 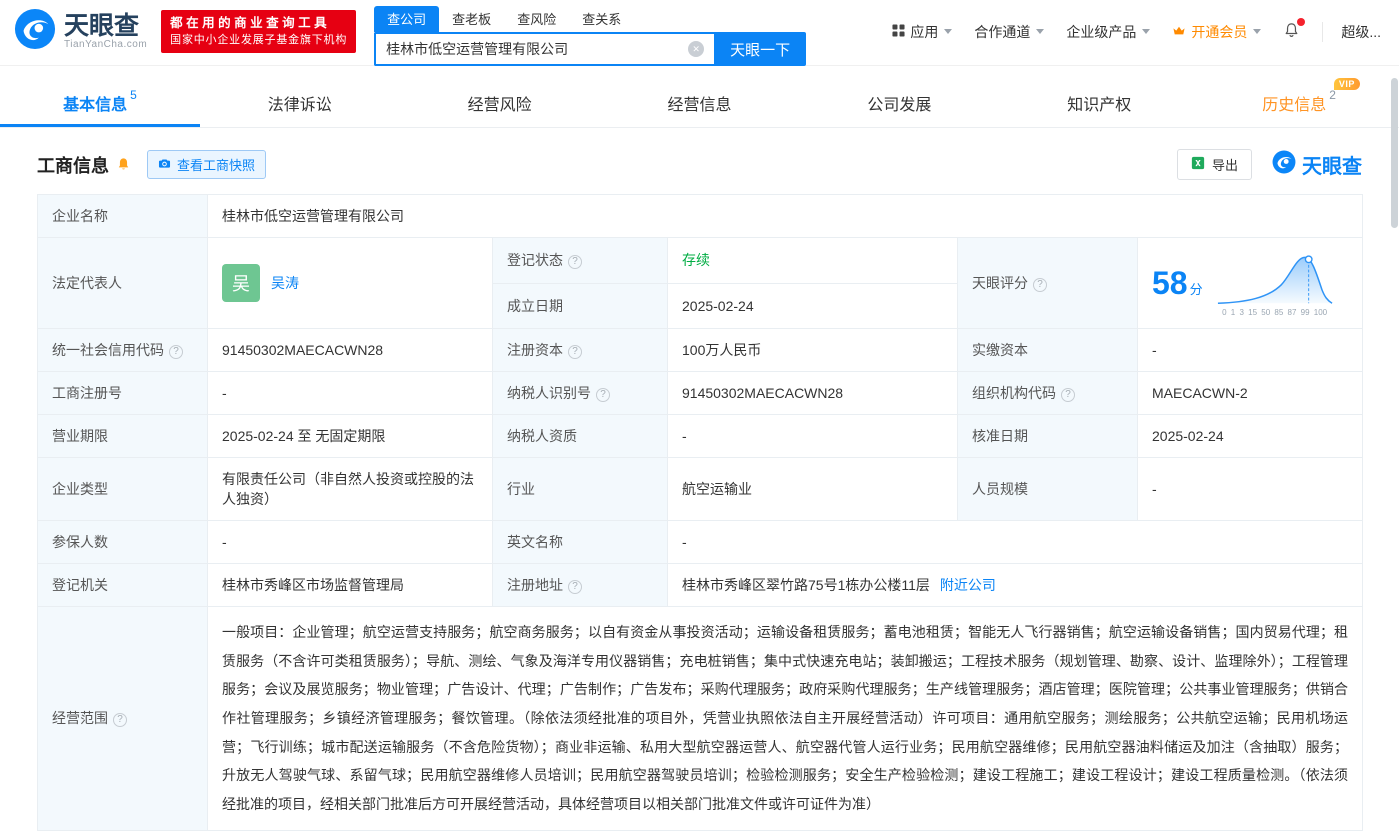 I want to click on taxpayer-id-value: 91450302MAECACWN28, so click(x=812, y=393).